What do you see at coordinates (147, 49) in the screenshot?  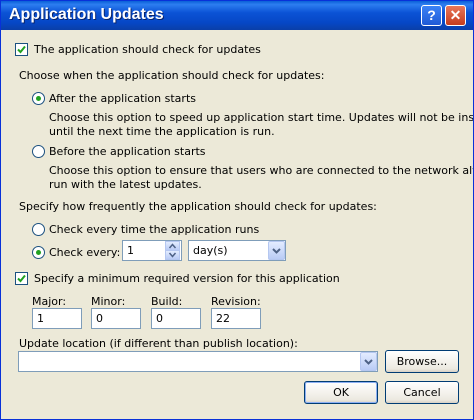 I see `check-updates-label: The application should check for updates` at bounding box center [147, 49].